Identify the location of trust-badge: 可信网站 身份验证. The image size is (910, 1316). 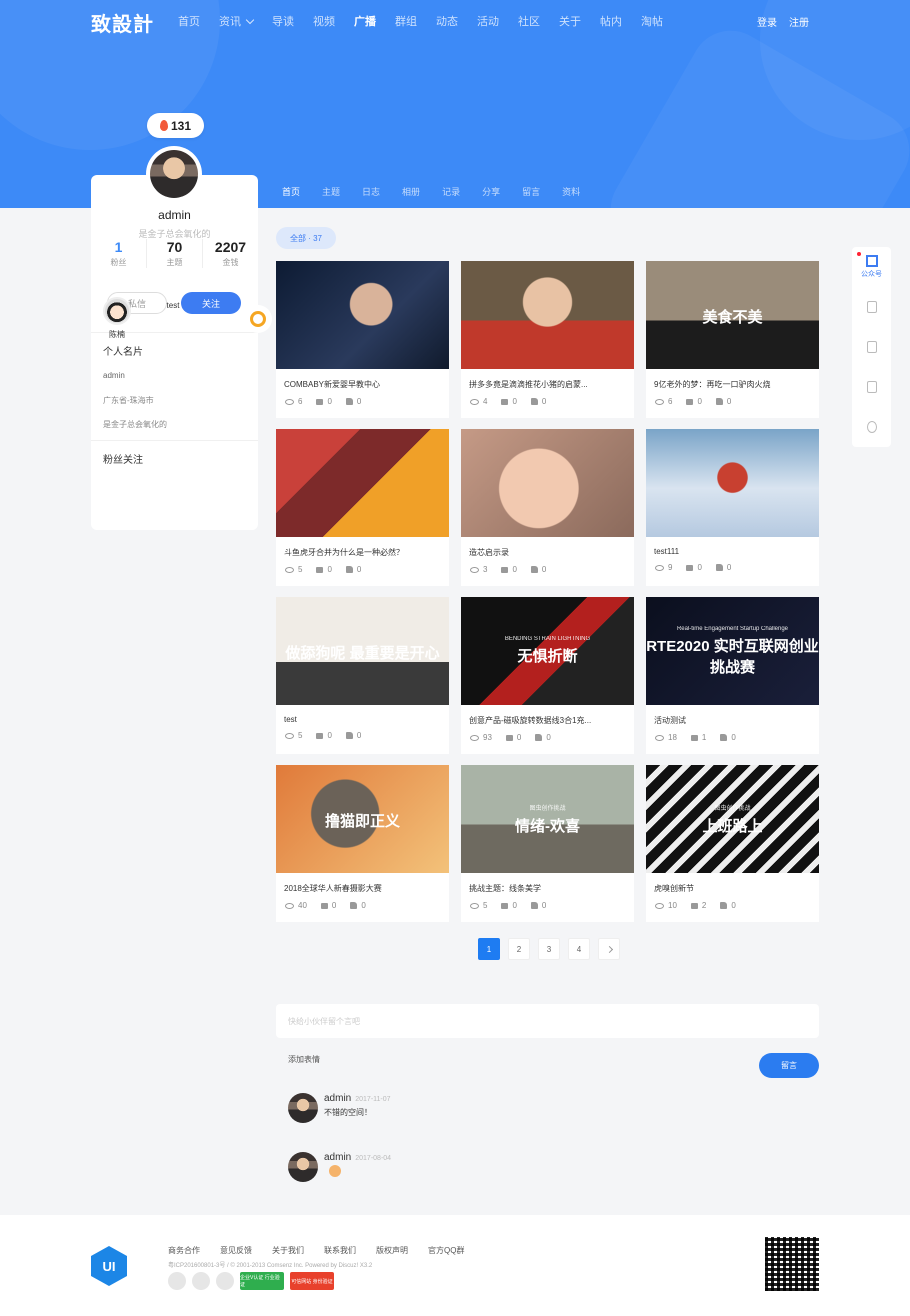
(312, 1281).